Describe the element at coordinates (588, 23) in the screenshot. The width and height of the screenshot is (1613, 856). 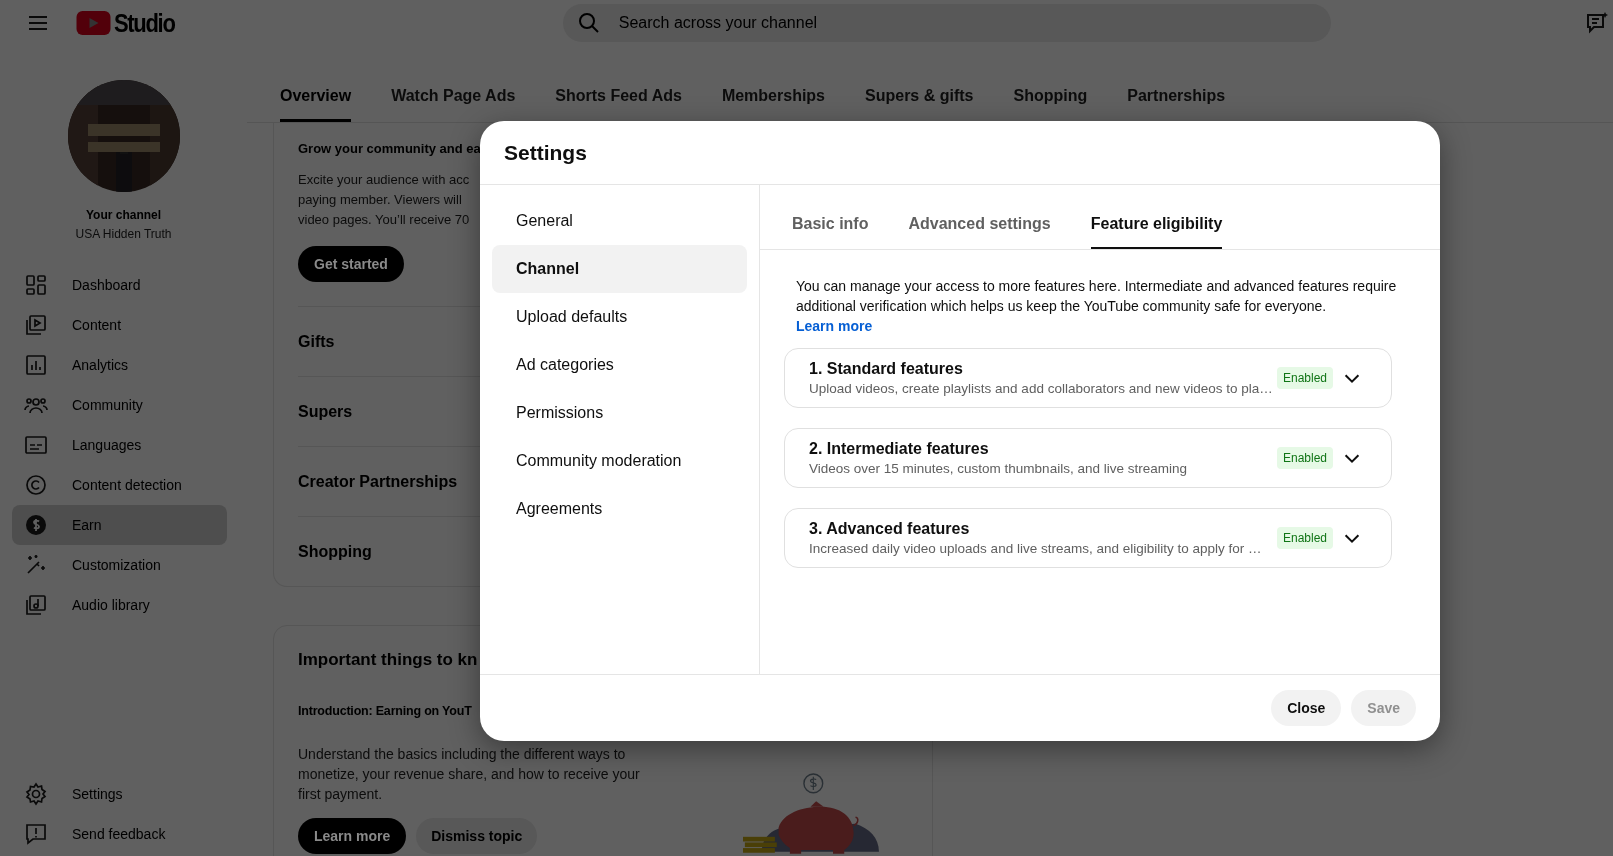
I see `search-icon` at that location.